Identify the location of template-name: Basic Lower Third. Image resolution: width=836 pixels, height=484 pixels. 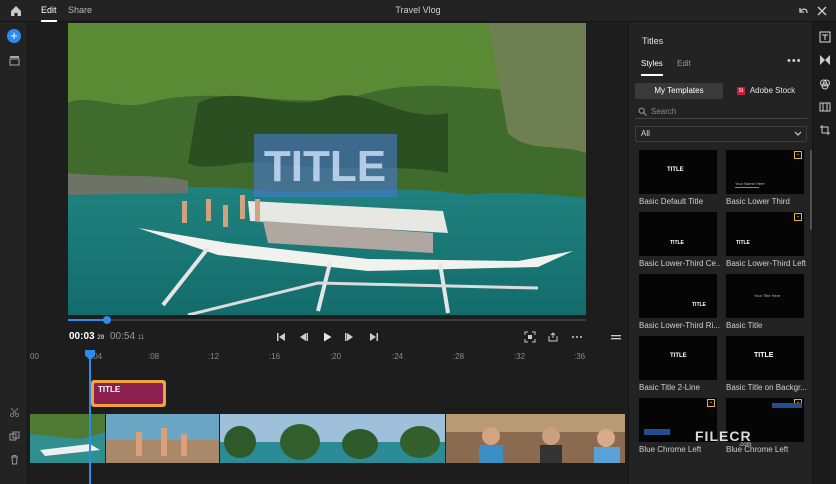
(758, 201).